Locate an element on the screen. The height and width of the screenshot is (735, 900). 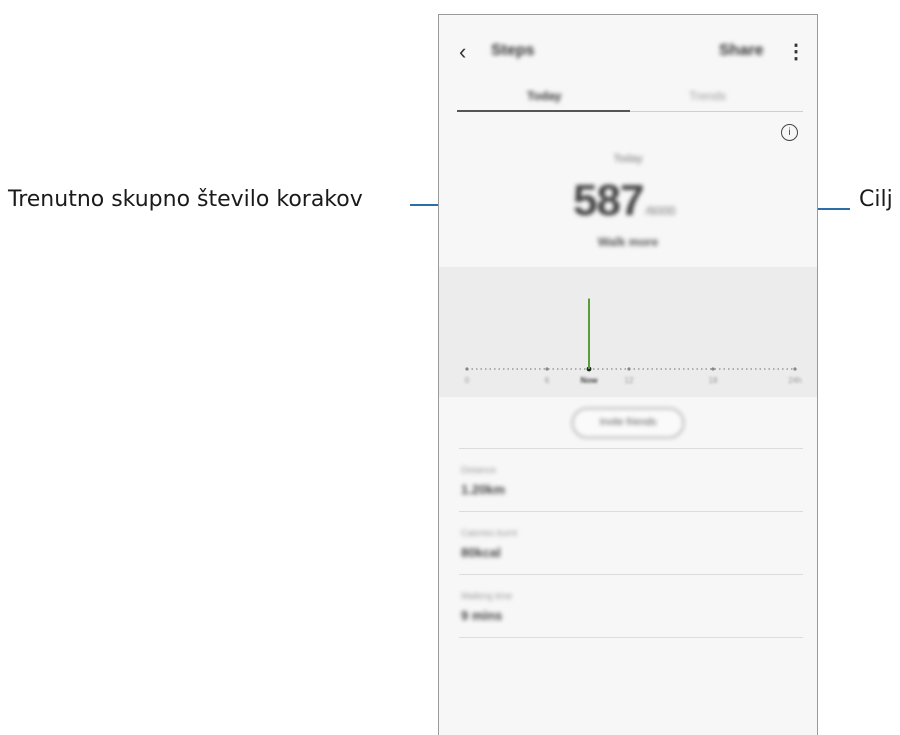
stat-value: 80kcal is located at coordinates (481, 552).